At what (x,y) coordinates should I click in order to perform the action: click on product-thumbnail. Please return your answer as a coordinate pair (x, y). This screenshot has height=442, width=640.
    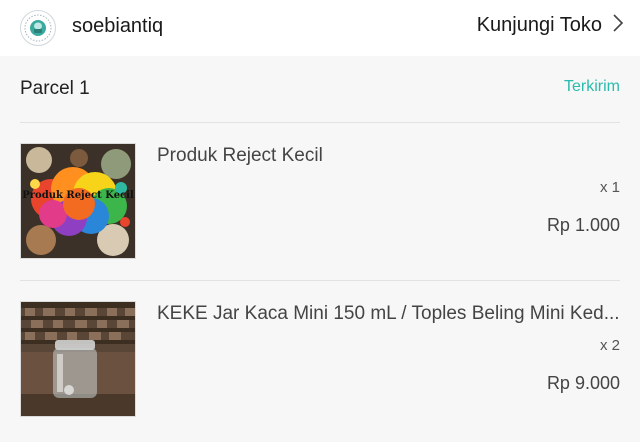
    Looking at the image, I should click on (78, 359).